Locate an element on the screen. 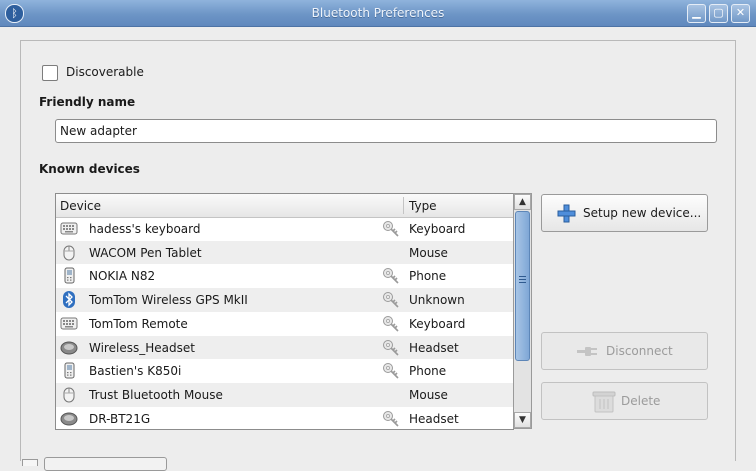 The height and width of the screenshot is (471, 756). device-name: Bastien's K850i is located at coordinates (135, 371).